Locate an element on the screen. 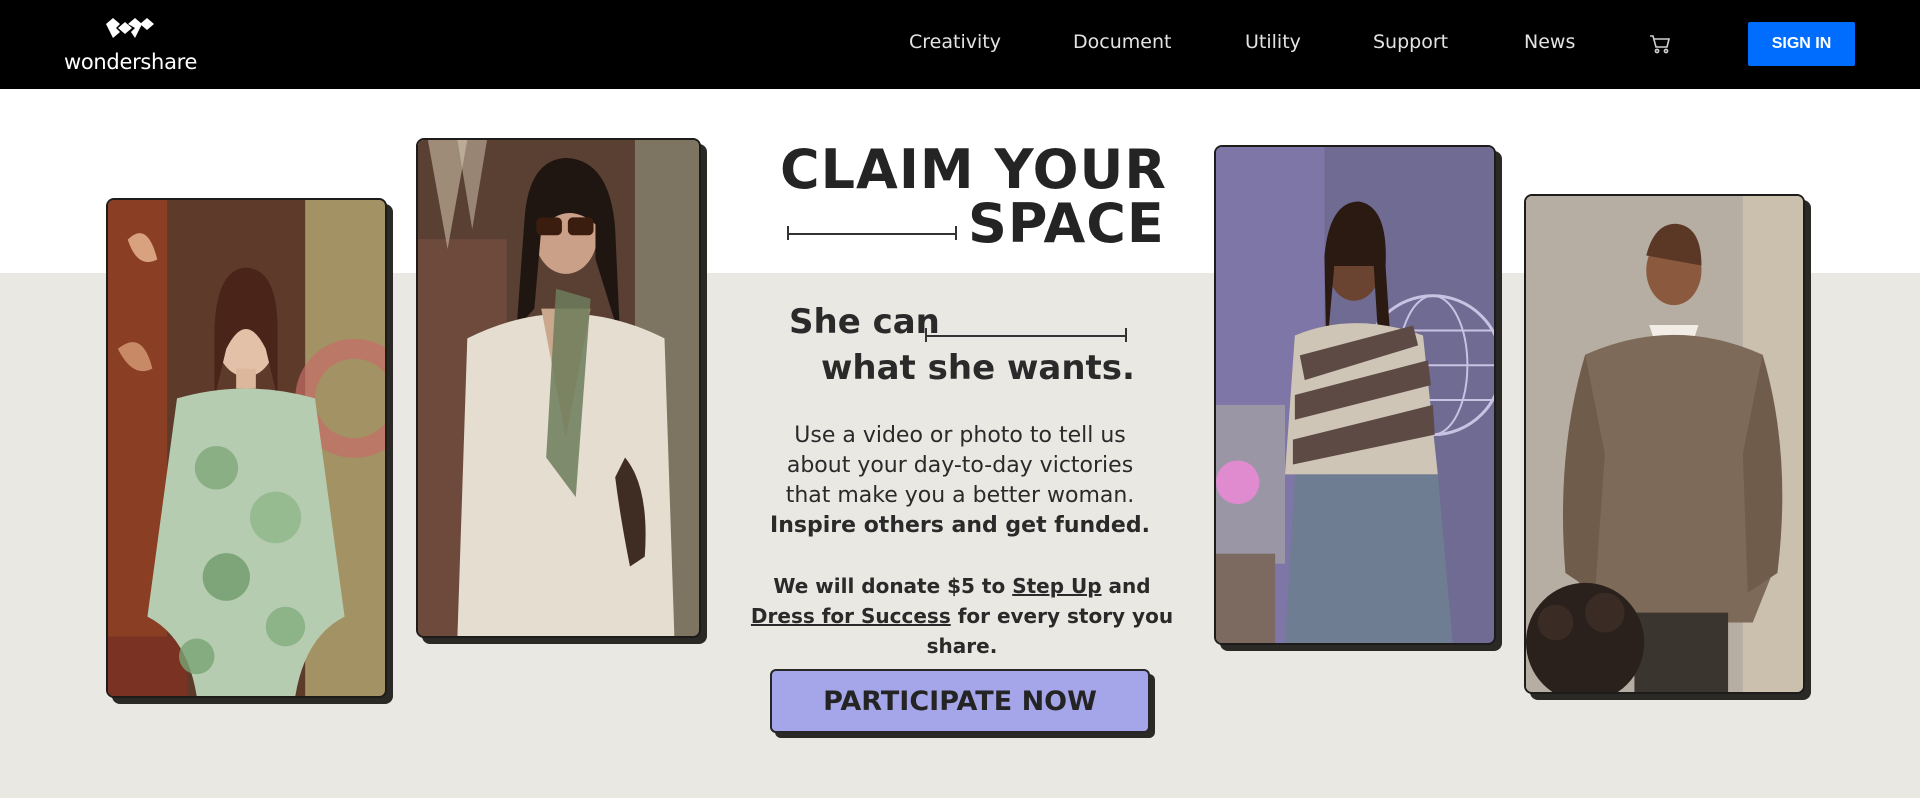 The width and height of the screenshot is (1920, 798). title-blank-line is located at coordinates (872, 233).